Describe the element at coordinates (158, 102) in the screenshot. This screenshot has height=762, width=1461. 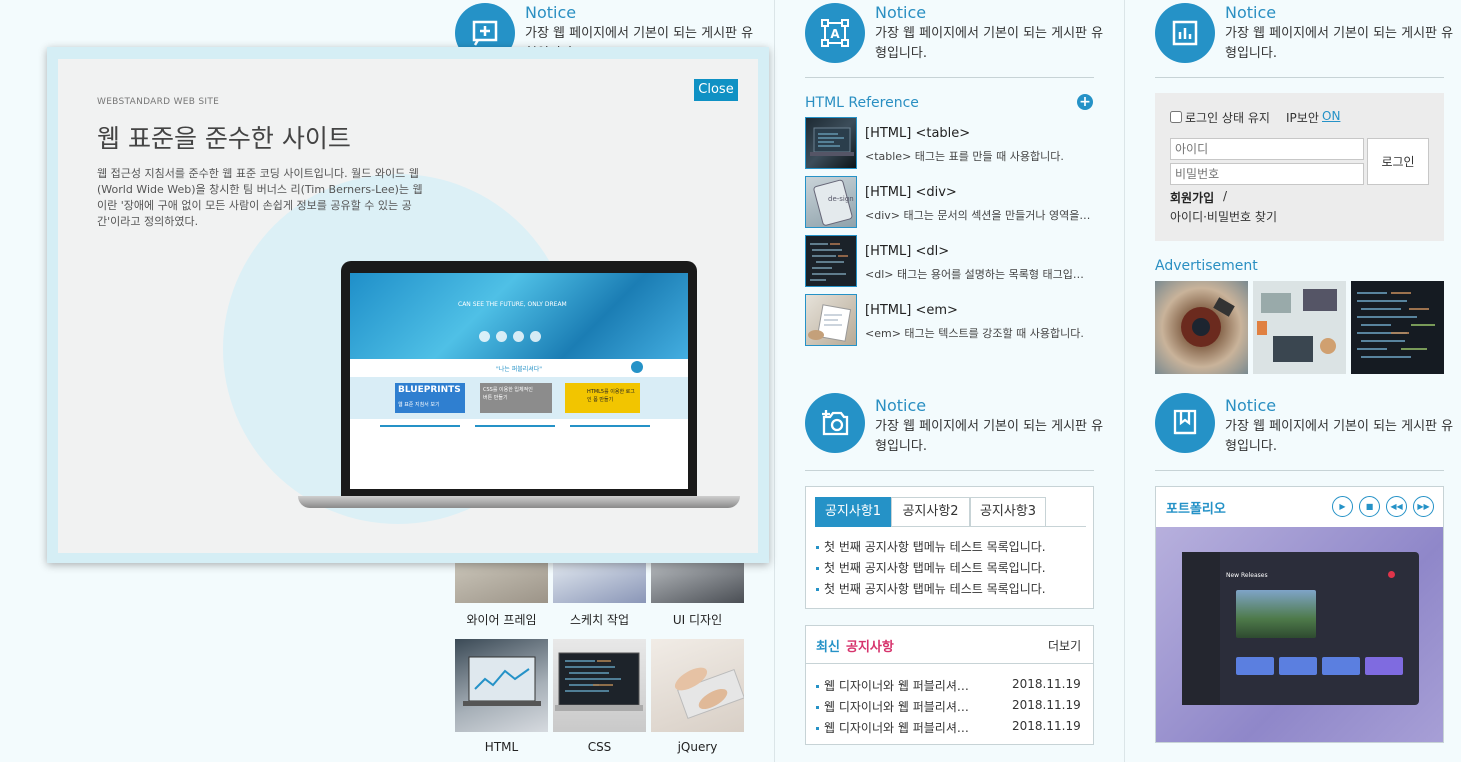
I see `popup-eyebrow: WEBSTANDARD WEB SITE` at that location.